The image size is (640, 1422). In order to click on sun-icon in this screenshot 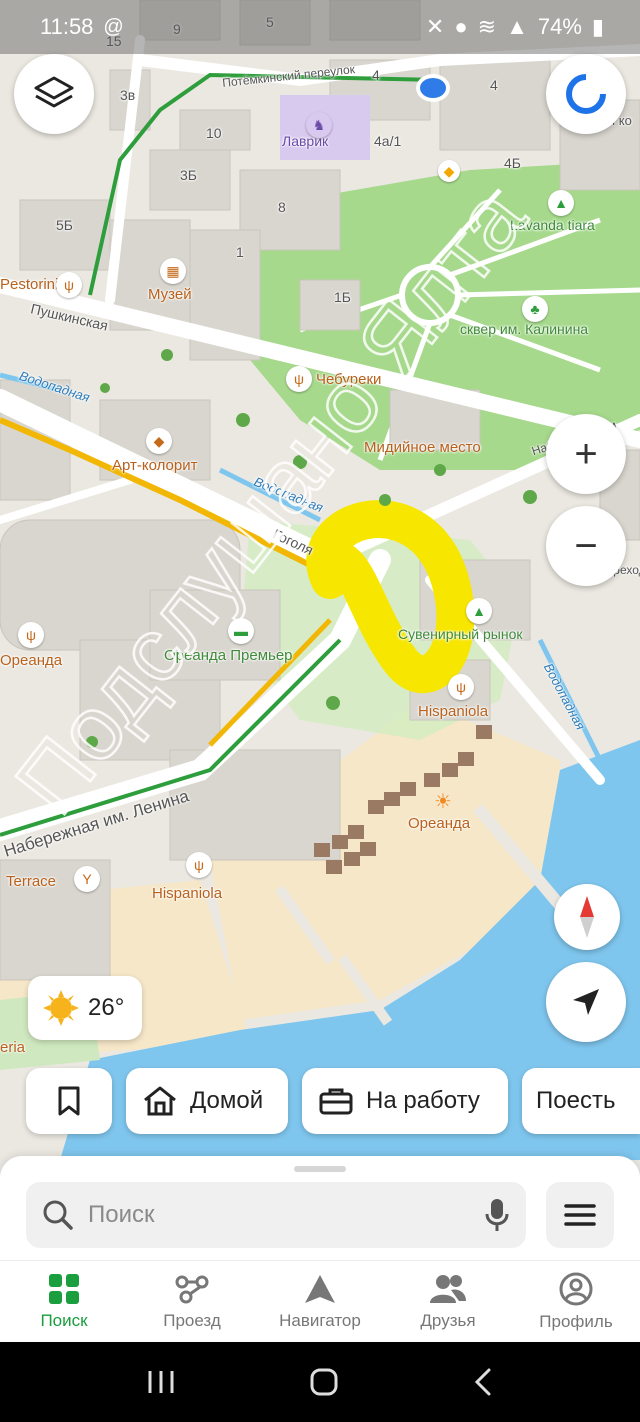, I will do `click(61, 1008)`.